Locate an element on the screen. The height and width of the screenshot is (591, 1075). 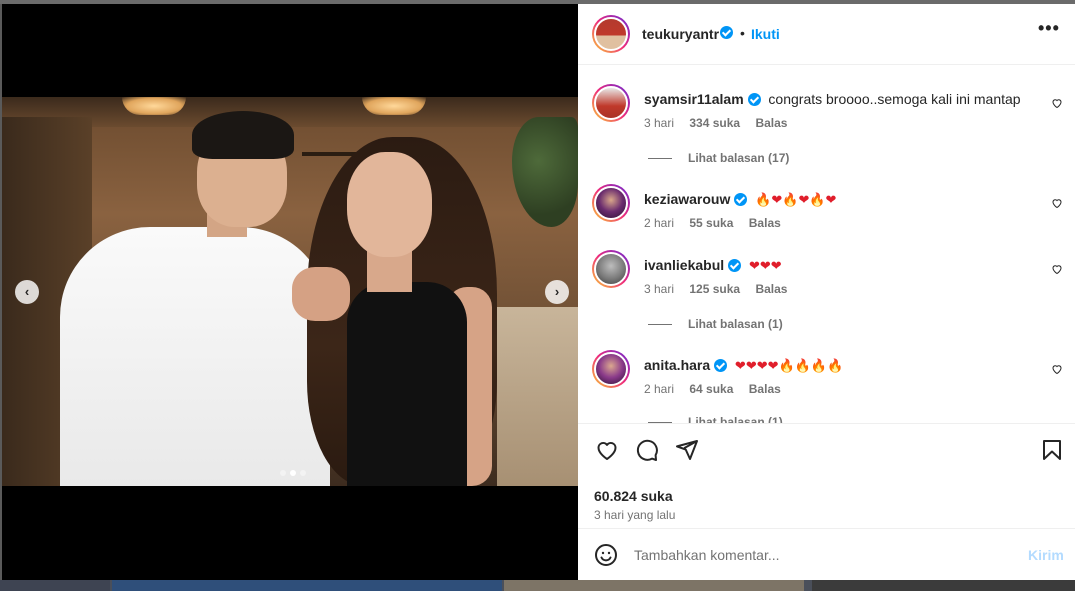
commenter-username: syamsir11alam is located at coordinates (694, 99).